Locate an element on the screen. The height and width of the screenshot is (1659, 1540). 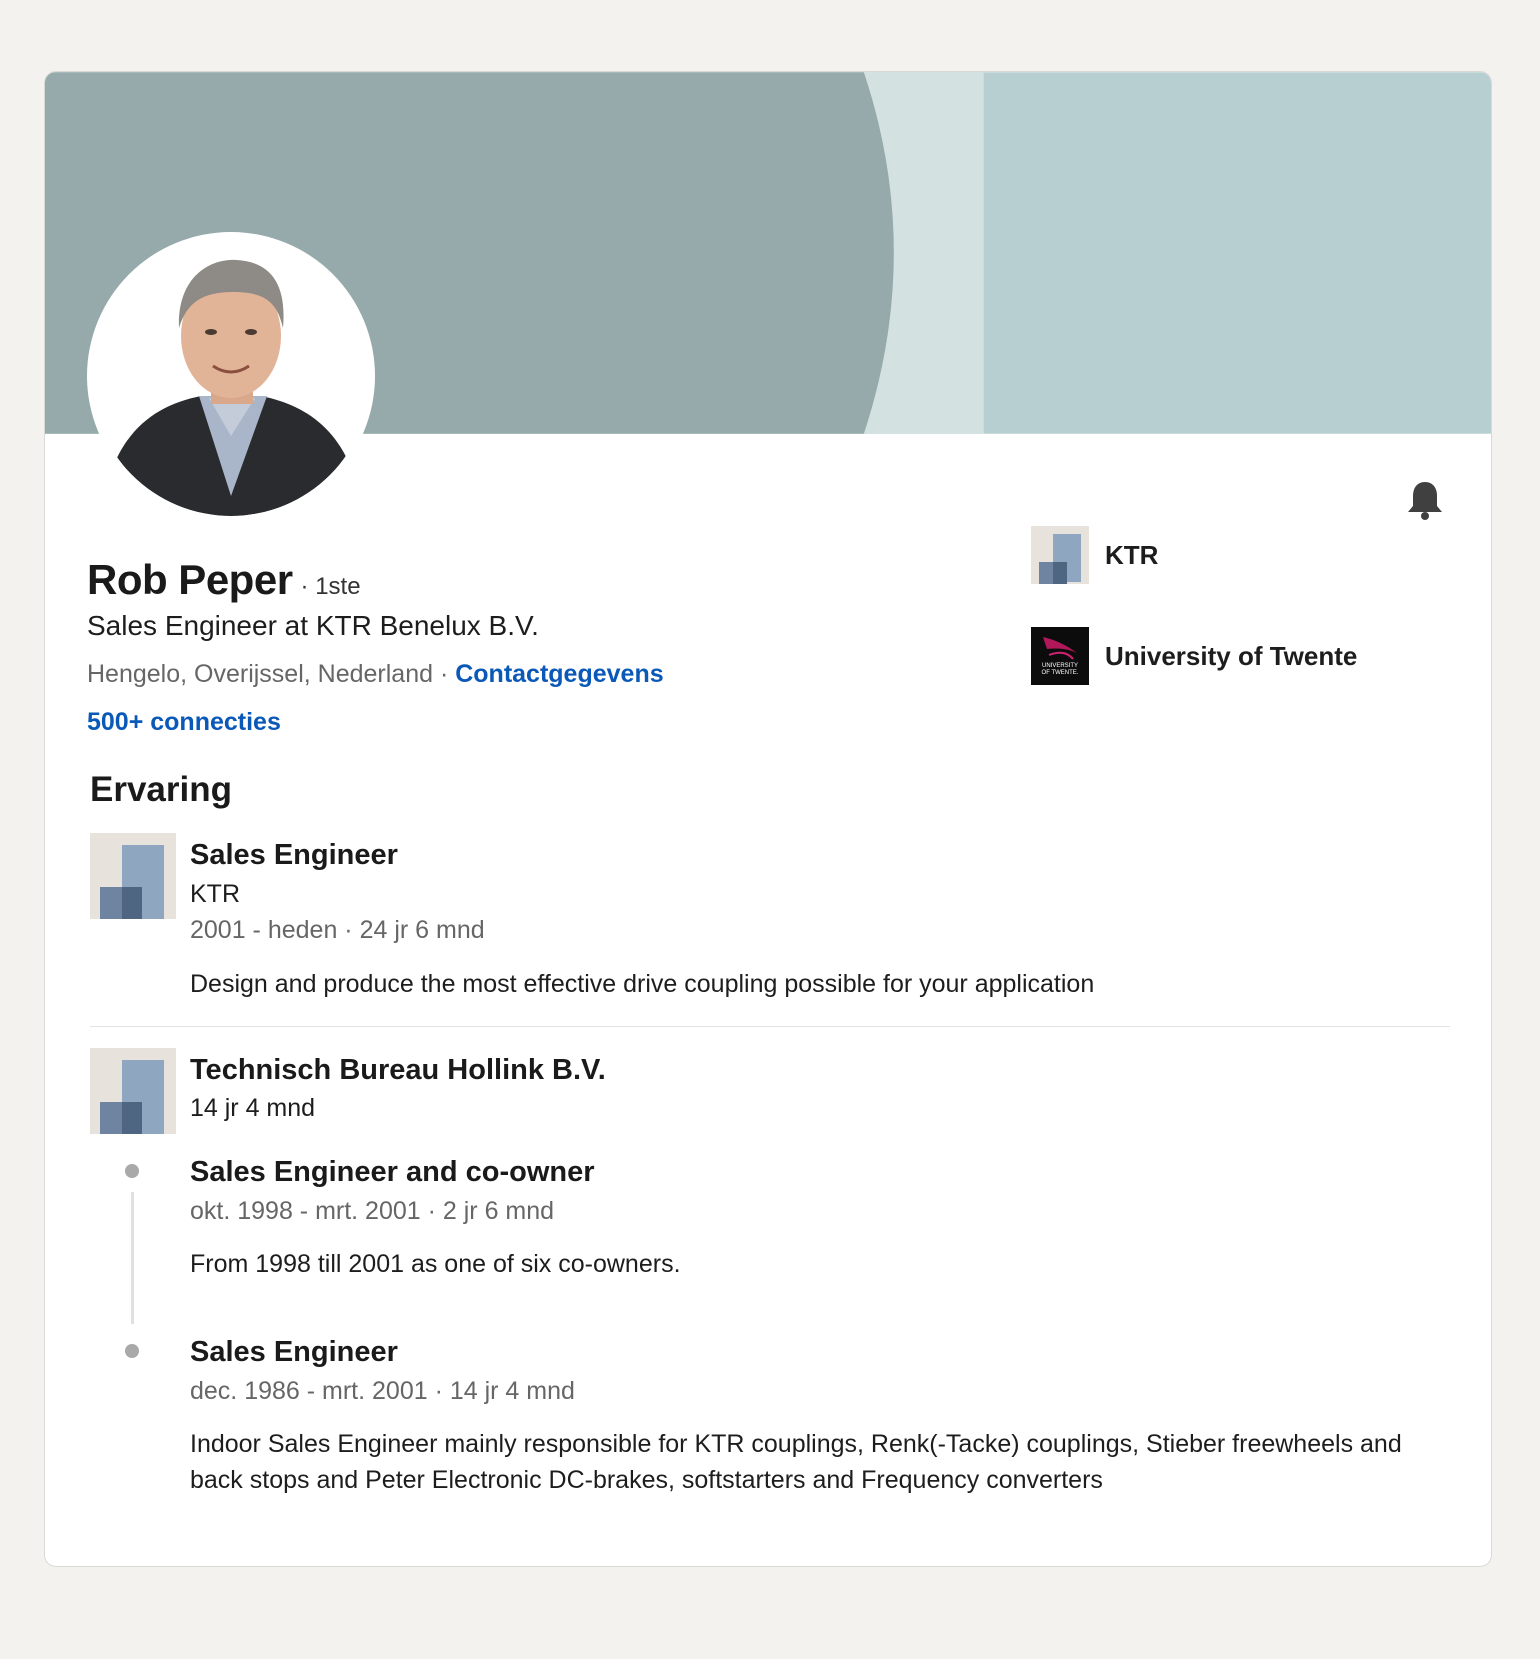
connections-link: 500+ connecties is located at coordinates (184, 722).